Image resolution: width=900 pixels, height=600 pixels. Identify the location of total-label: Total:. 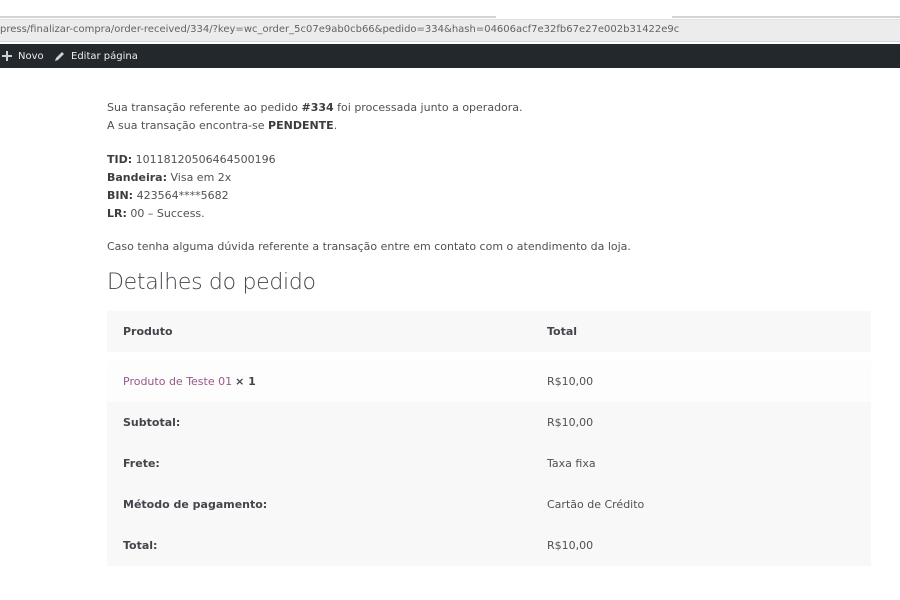
(140, 545).